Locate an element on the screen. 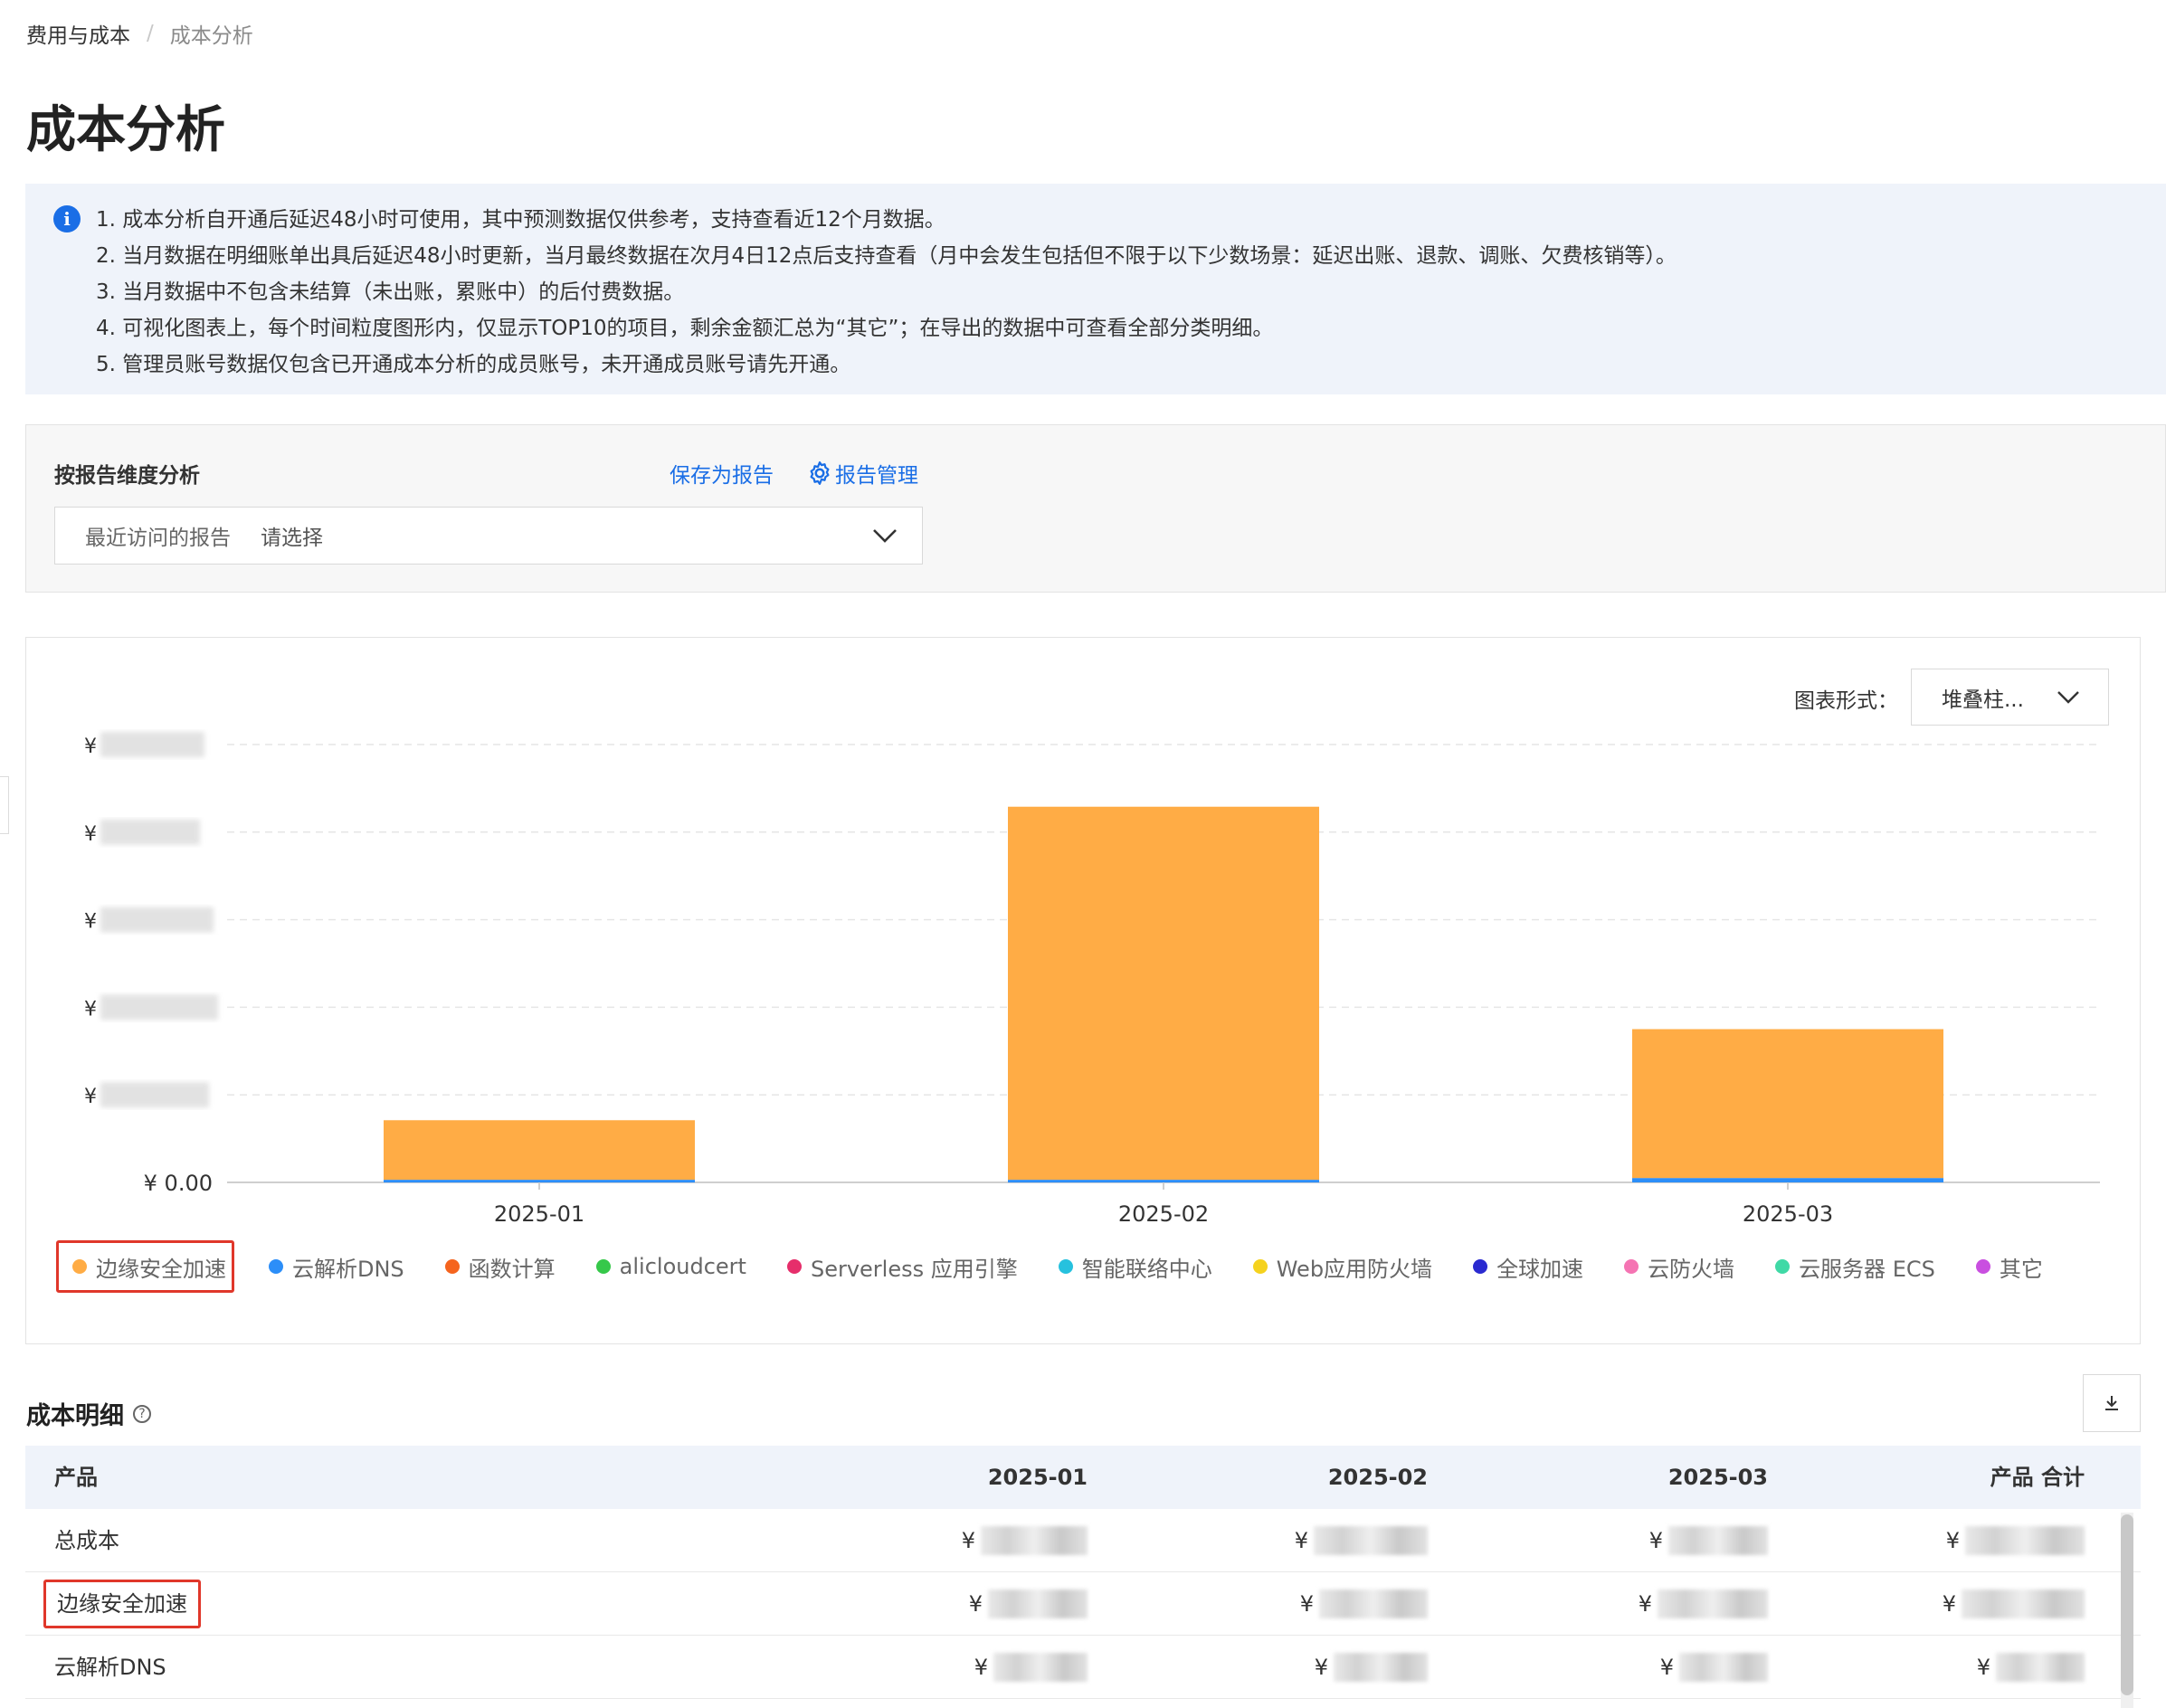 This screenshot has width=2166, height=1708. legend-label: Serverless 应用引擎 is located at coordinates (914, 1269).